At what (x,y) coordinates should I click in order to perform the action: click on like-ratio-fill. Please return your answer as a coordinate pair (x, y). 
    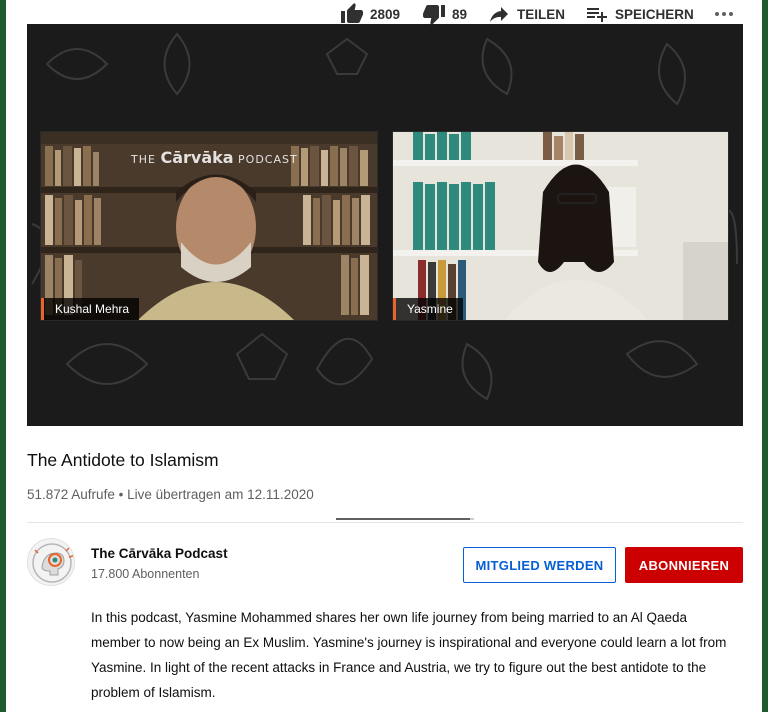
    Looking at the image, I should click on (403, 519).